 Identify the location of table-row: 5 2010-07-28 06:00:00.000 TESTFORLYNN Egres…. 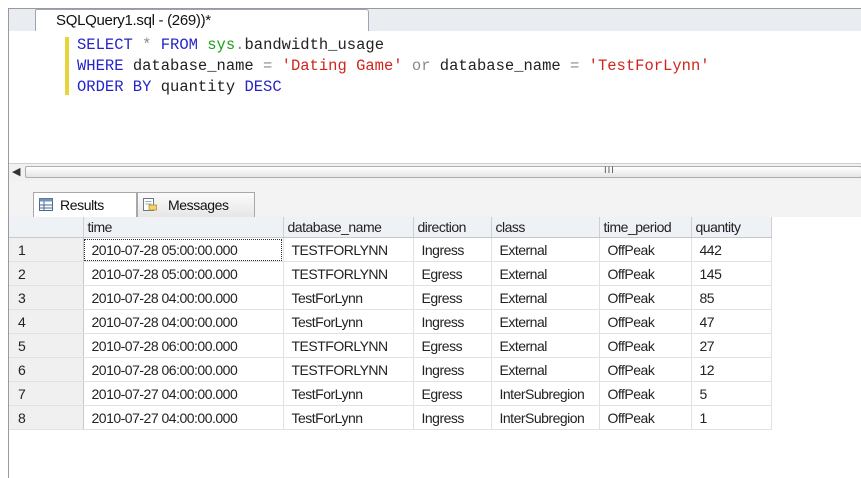
(390, 345).